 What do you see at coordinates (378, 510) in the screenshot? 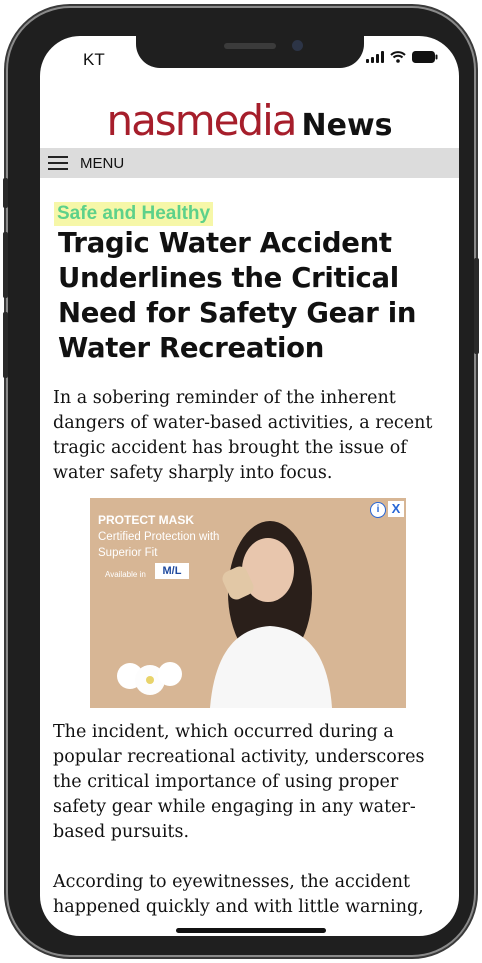
I see `ad-info-icon: i` at bounding box center [378, 510].